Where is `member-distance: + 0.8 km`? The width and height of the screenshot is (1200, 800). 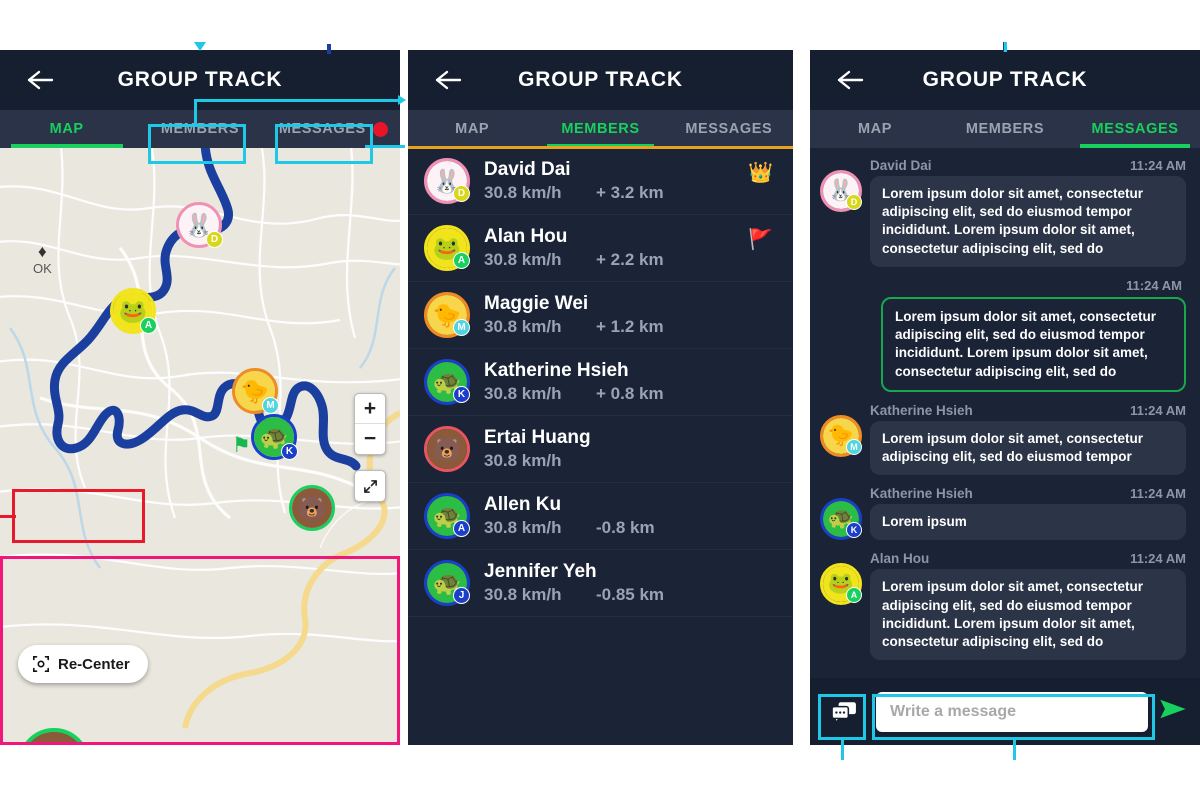
member-distance: + 0.8 km is located at coordinates (630, 393).